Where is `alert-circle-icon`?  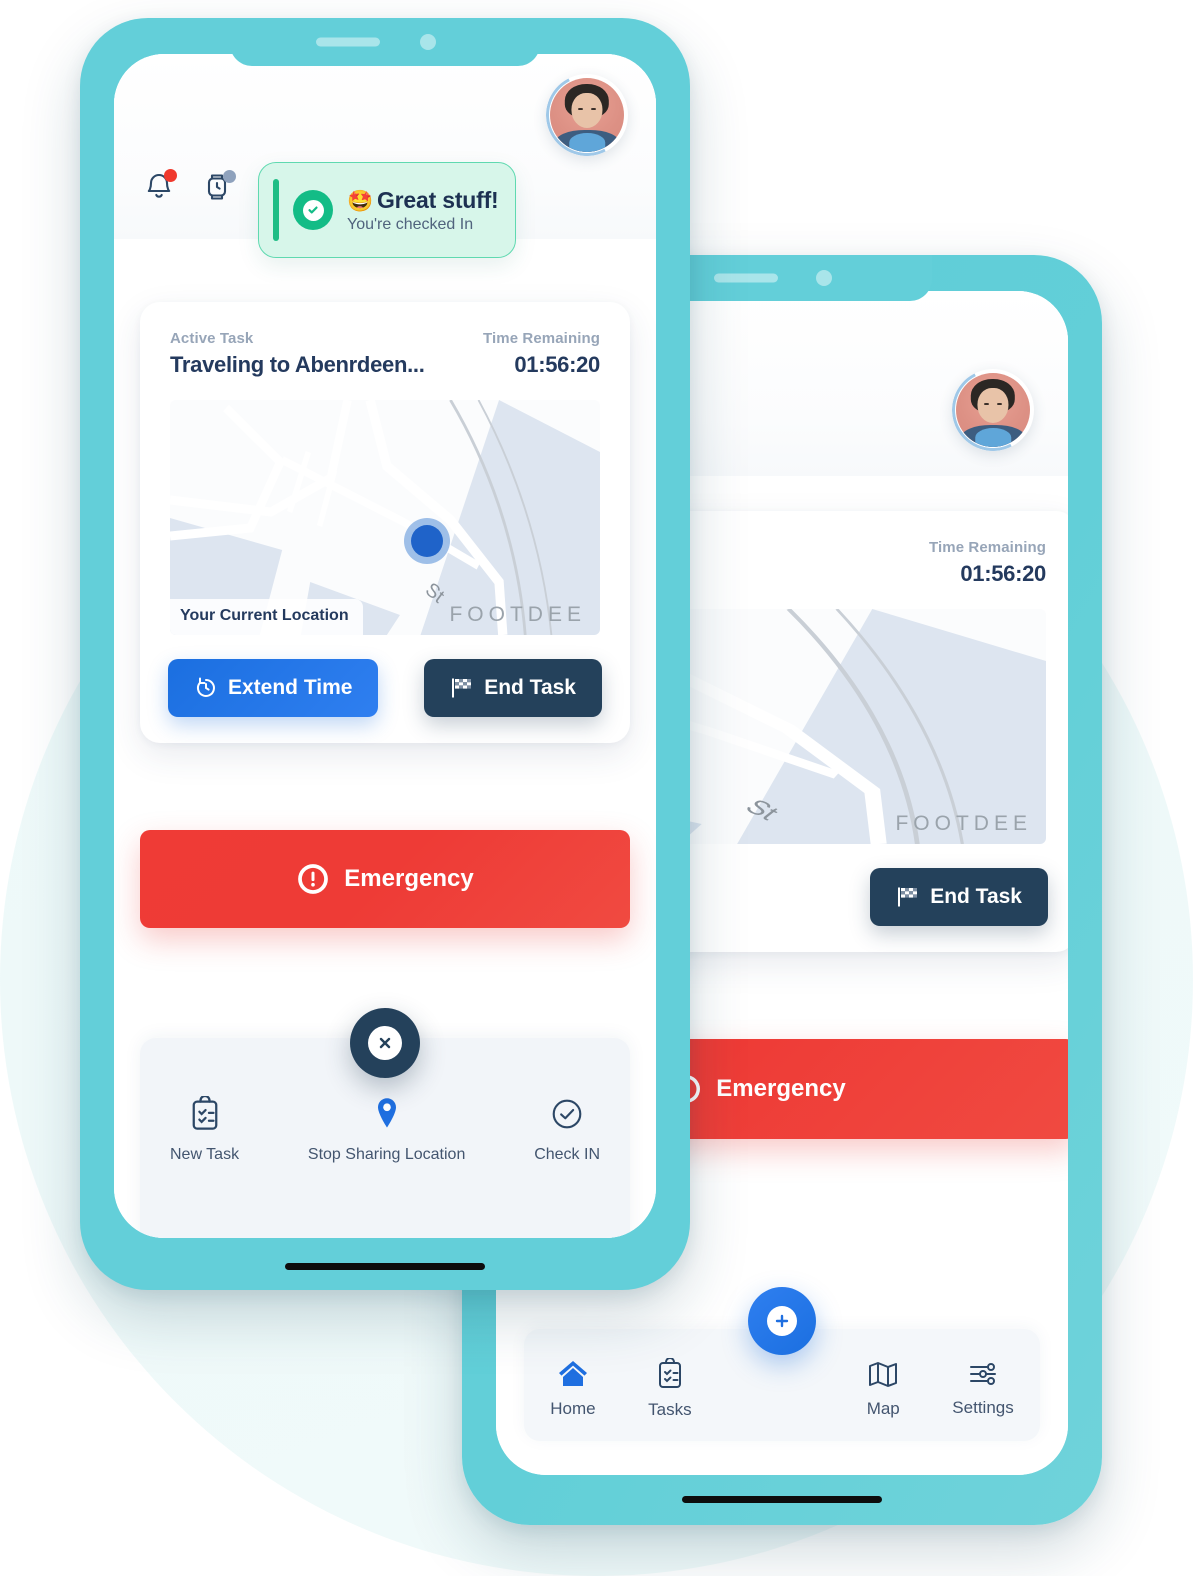
alert-circle-icon is located at coordinates (313, 879).